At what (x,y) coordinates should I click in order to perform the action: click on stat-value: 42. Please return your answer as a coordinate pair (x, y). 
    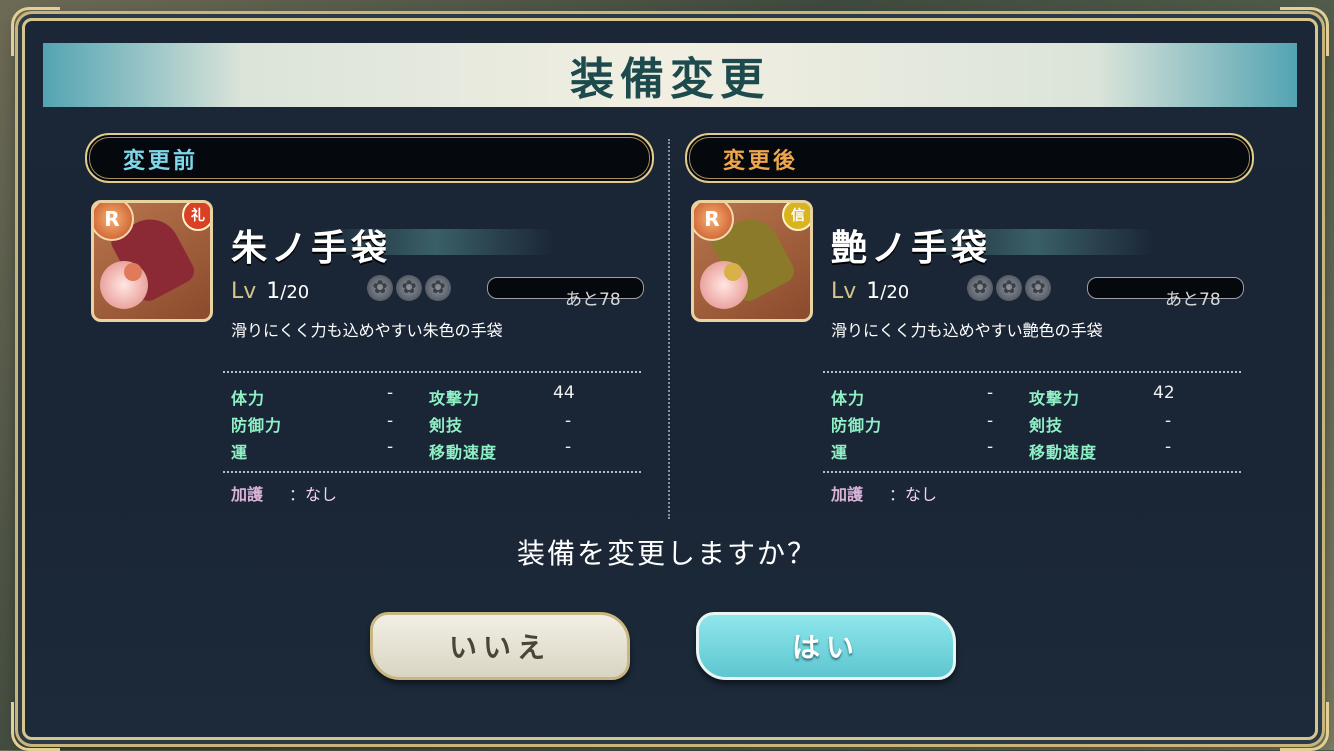
    Looking at the image, I should click on (1164, 393).